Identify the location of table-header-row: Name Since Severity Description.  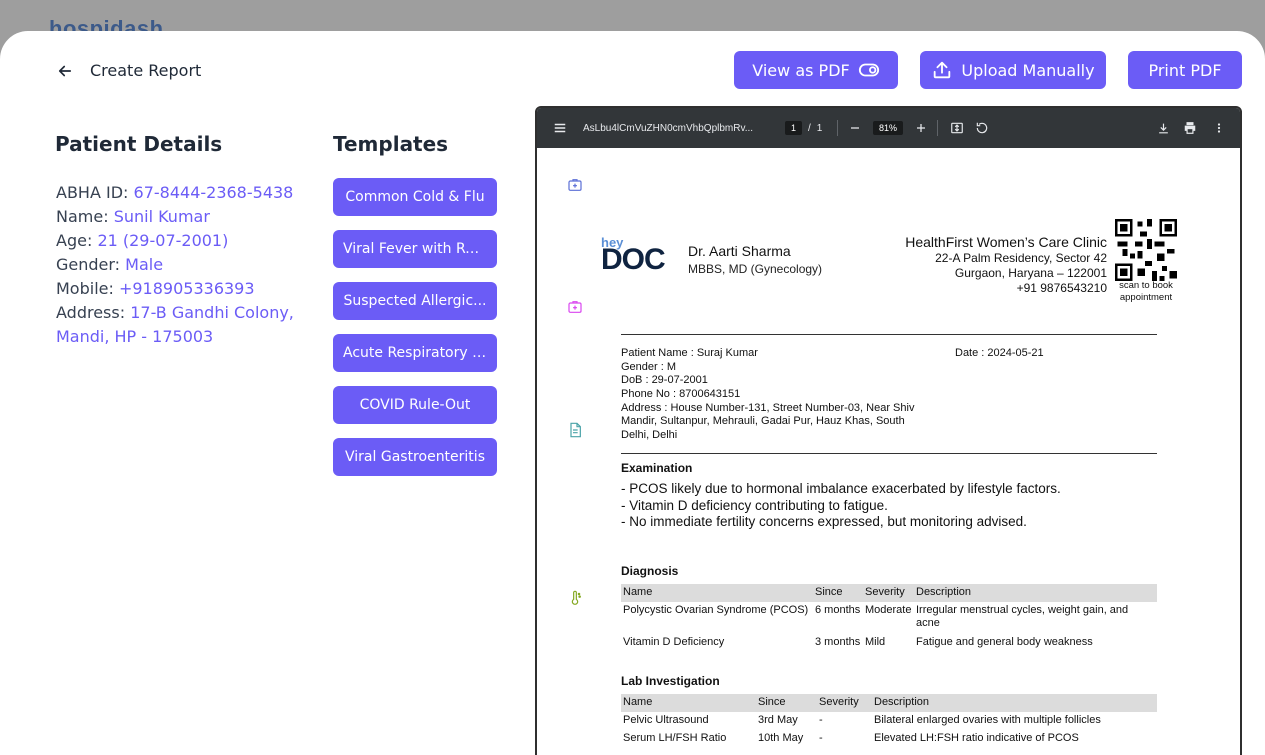
(889, 593).